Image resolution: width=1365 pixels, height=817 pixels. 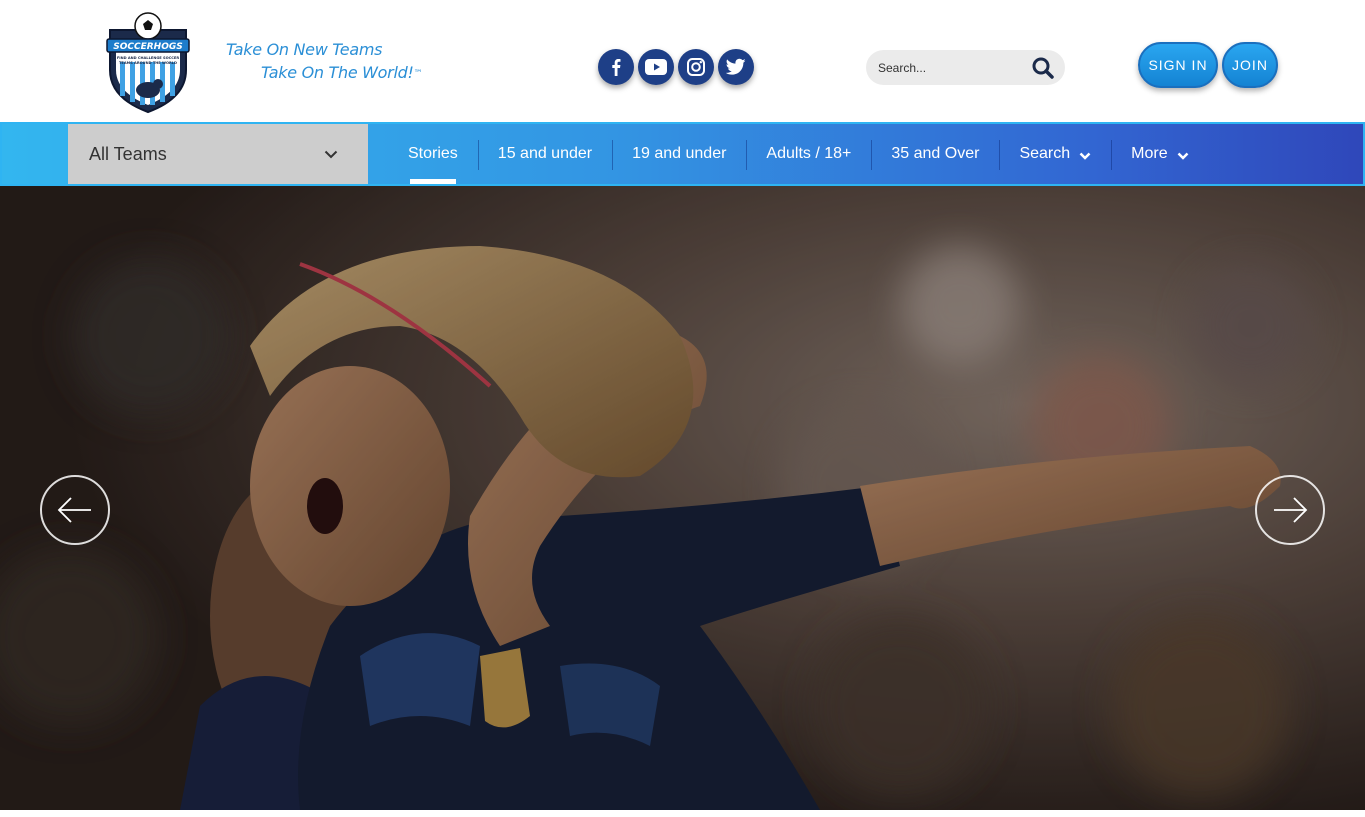 What do you see at coordinates (1250, 65) in the screenshot?
I see `join-button: JOIN` at bounding box center [1250, 65].